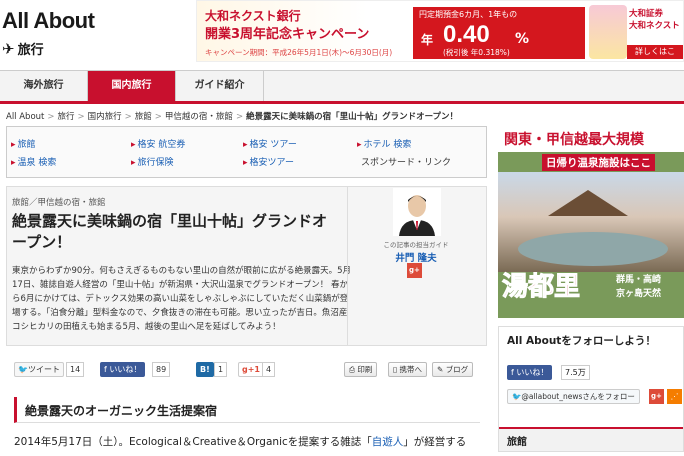 The height and width of the screenshot is (456, 684). Describe the element at coordinates (30, 50) in the screenshot. I see `section-label: 旅行` at that location.